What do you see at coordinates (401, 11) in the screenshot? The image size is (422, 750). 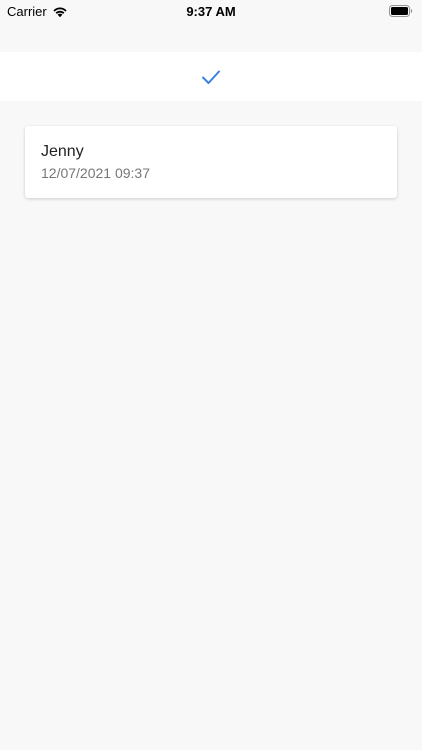 I see `battery-icon` at bounding box center [401, 11].